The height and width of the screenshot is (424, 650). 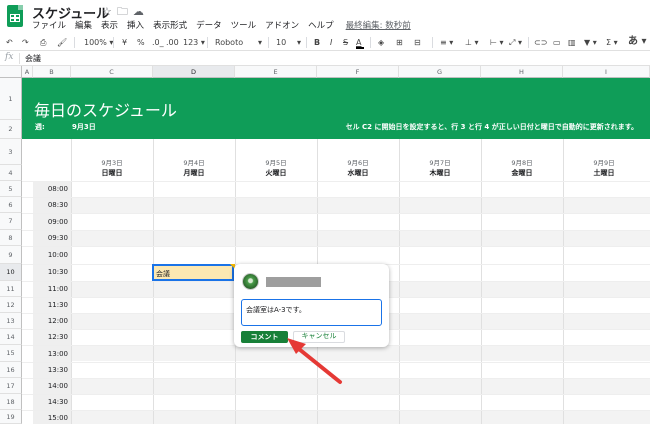 What do you see at coordinates (51, 418) in the screenshot?
I see `time-cell: 15:00` at bounding box center [51, 418].